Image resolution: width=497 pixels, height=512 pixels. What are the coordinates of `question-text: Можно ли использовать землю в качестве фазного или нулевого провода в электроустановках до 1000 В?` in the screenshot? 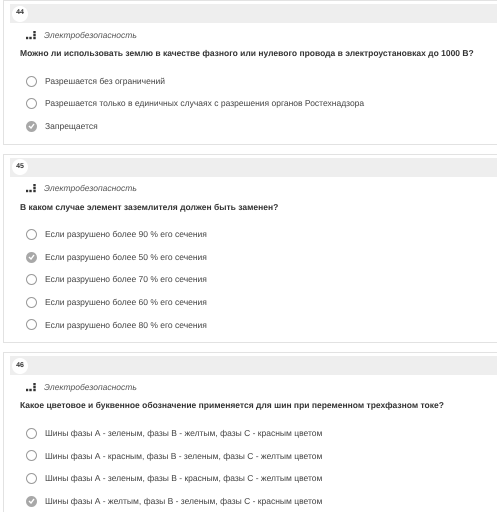 It's located at (247, 53).